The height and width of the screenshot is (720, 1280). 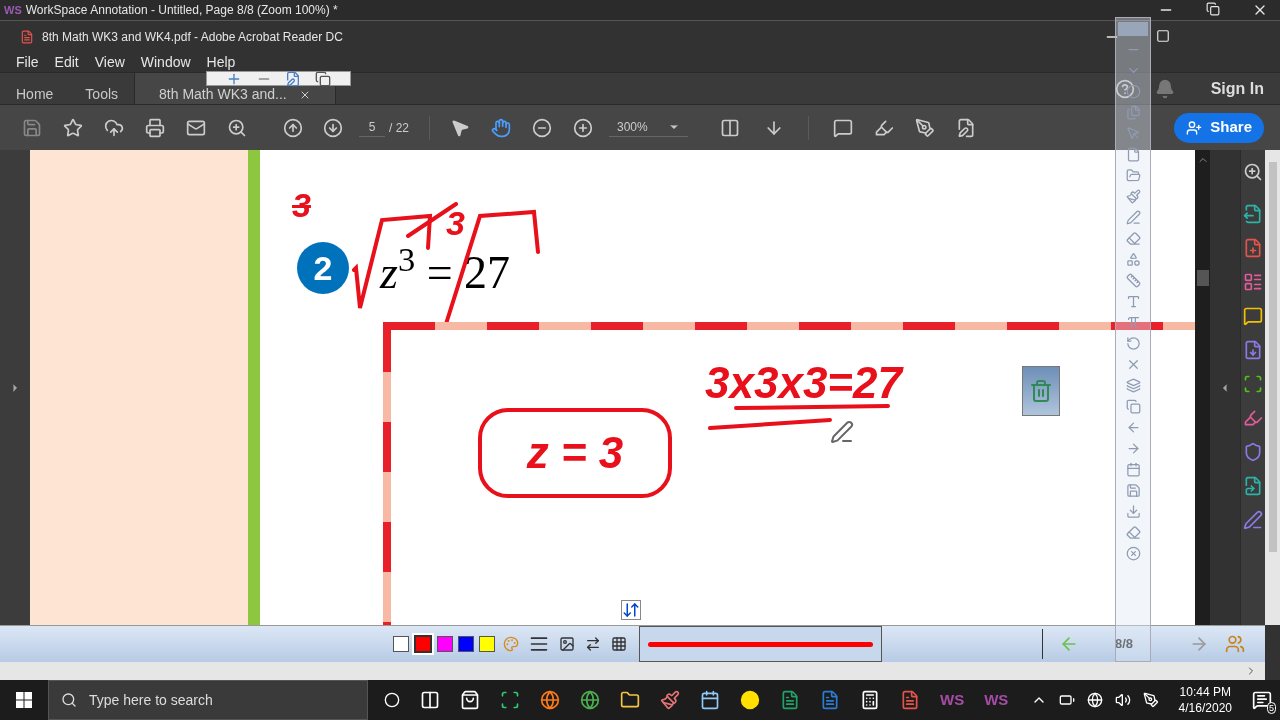 I want to click on zoom-in-icon, so click(x=583, y=127).